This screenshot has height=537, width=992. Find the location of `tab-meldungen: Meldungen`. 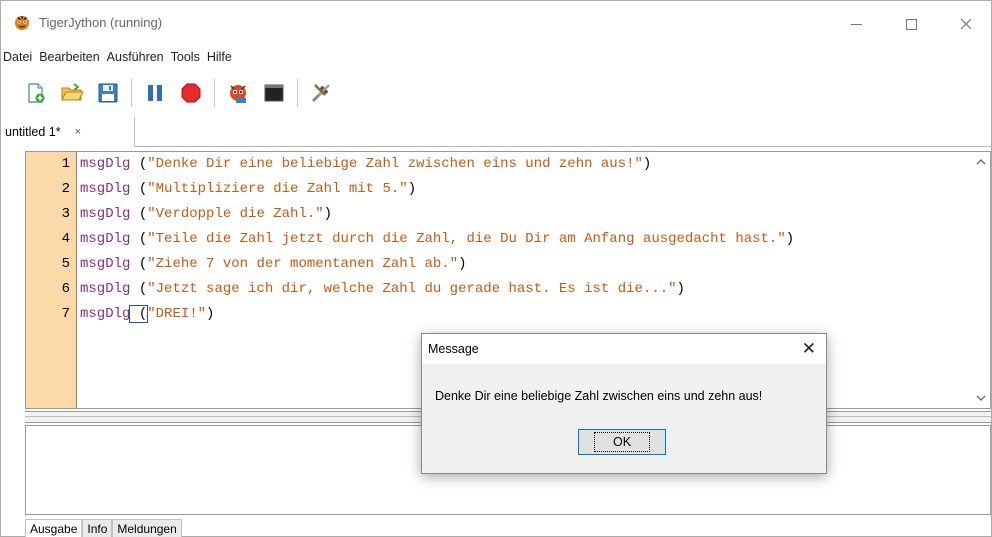

tab-meldungen: Meldungen is located at coordinates (147, 528).